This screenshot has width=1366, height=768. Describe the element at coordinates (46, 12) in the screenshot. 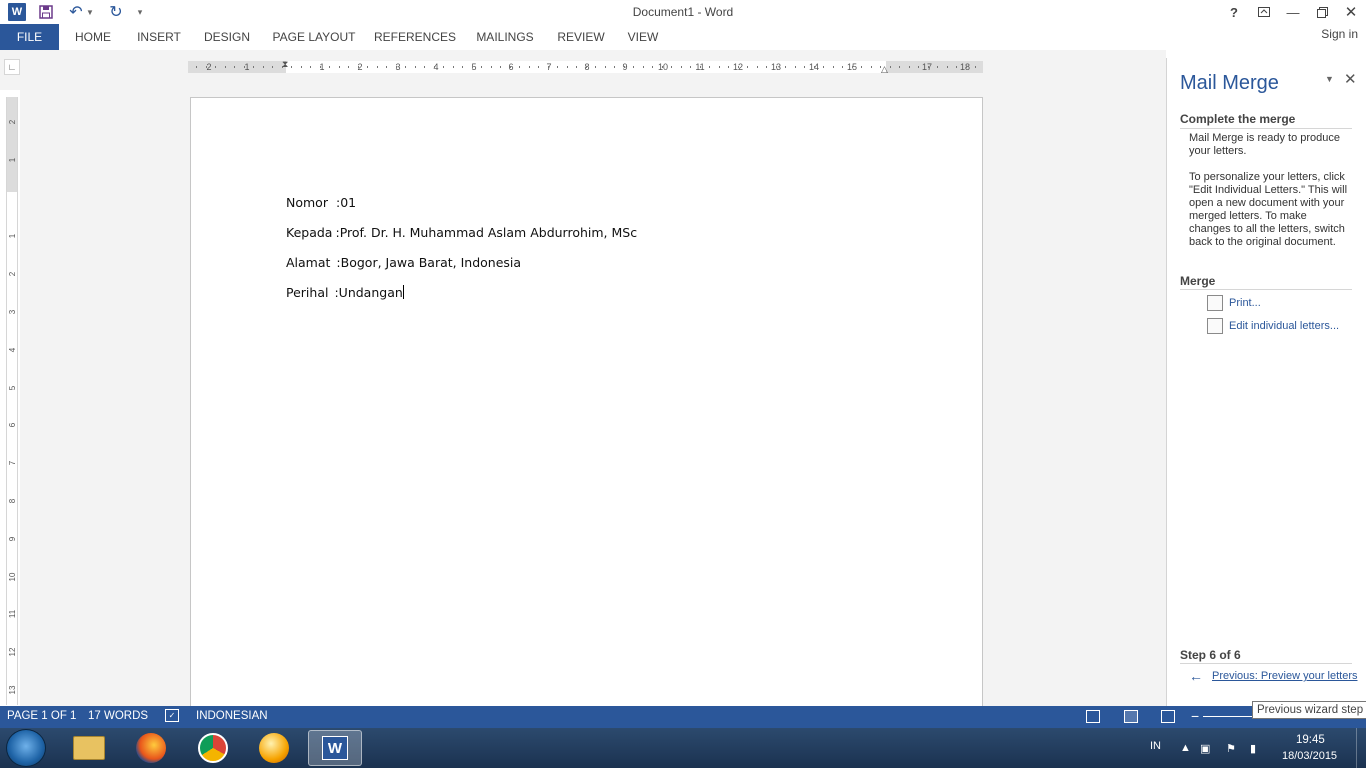

I see `save-icon` at that location.